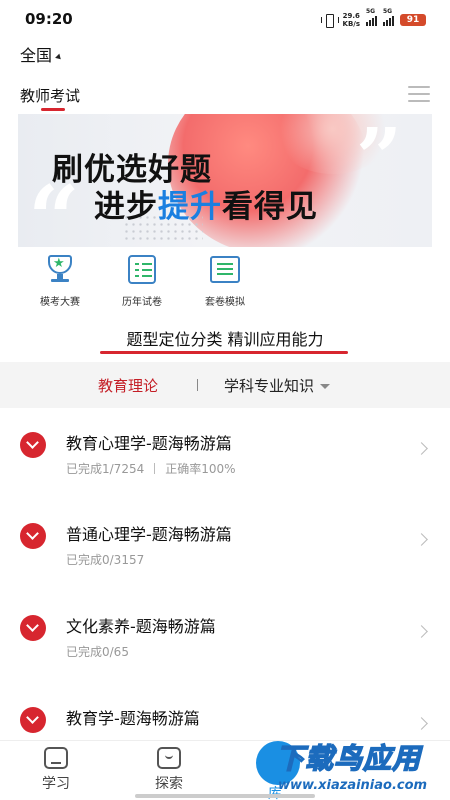 The height and width of the screenshot is (800, 450). What do you see at coordinates (225, 270) in the screenshot?
I see `book-icon` at bounding box center [225, 270].